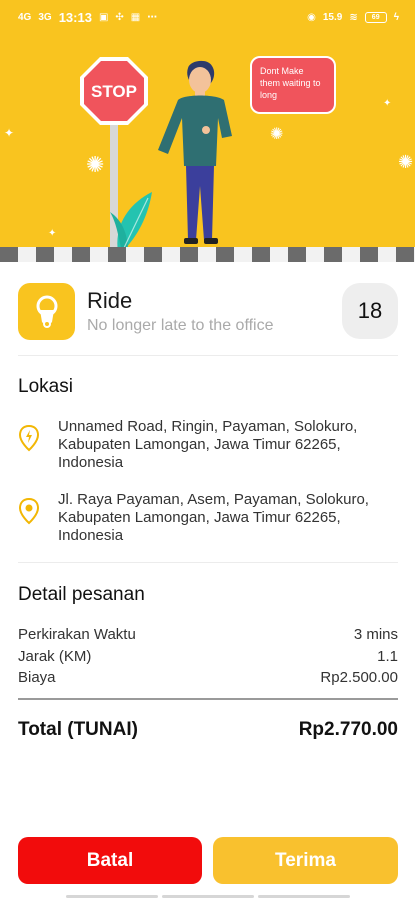 This screenshot has height=900, width=415. Describe the element at coordinates (110, 300) in the screenshot. I see `service-title: Ride` at that location.